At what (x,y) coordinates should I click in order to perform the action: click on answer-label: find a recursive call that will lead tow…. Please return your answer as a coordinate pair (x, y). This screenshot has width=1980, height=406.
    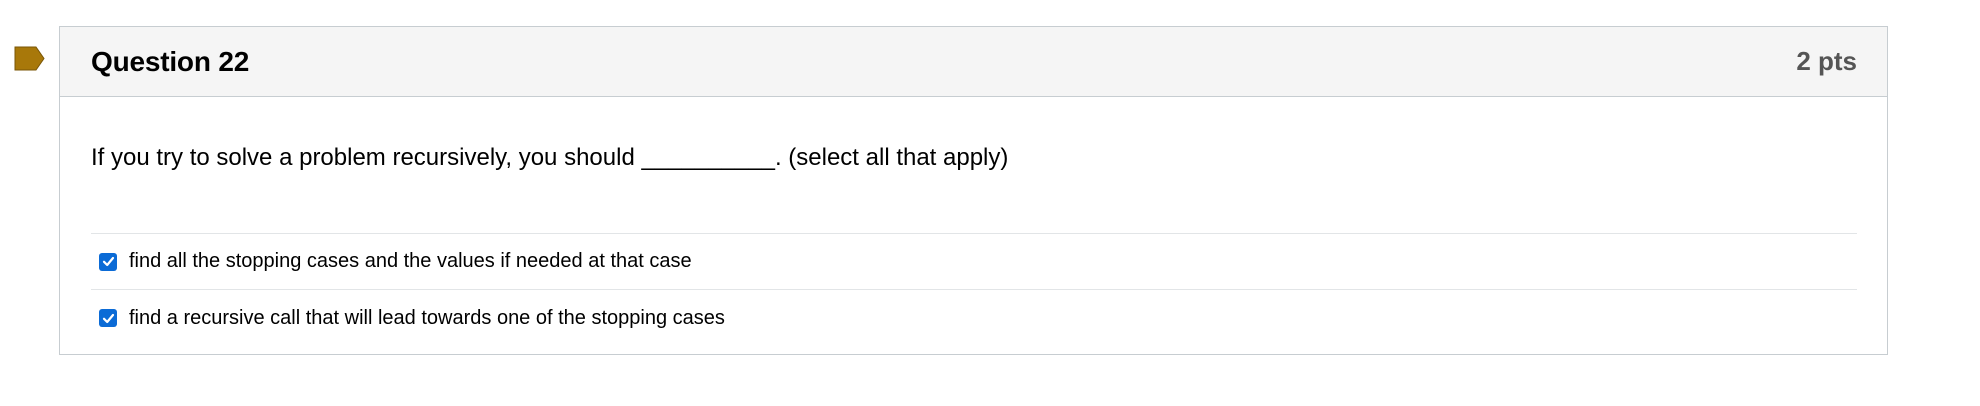
    Looking at the image, I should click on (427, 317).